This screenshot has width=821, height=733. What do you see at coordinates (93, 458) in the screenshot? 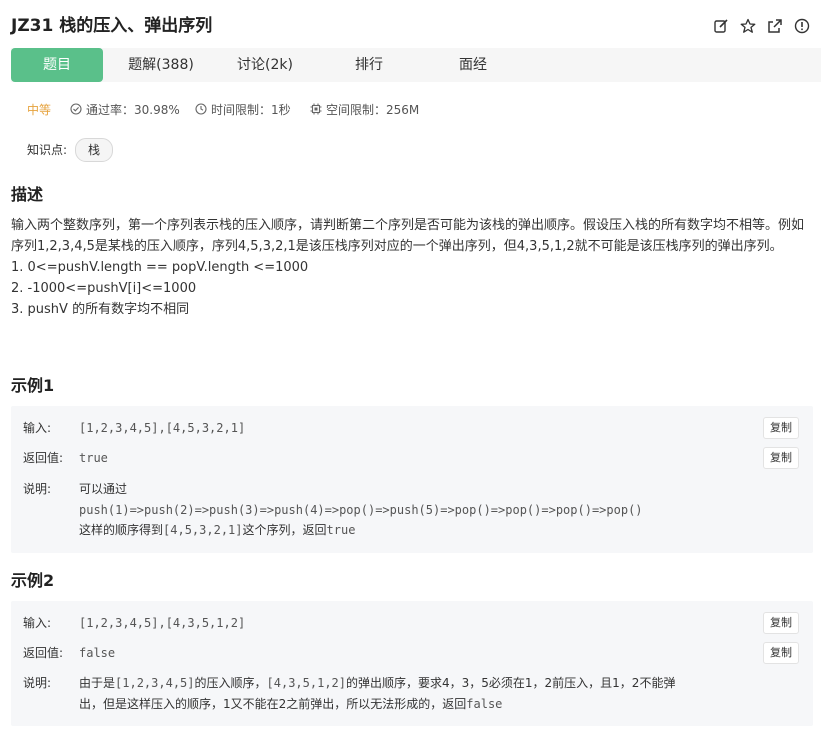
I see `example1-output: true` at bounding box center [93, 458].